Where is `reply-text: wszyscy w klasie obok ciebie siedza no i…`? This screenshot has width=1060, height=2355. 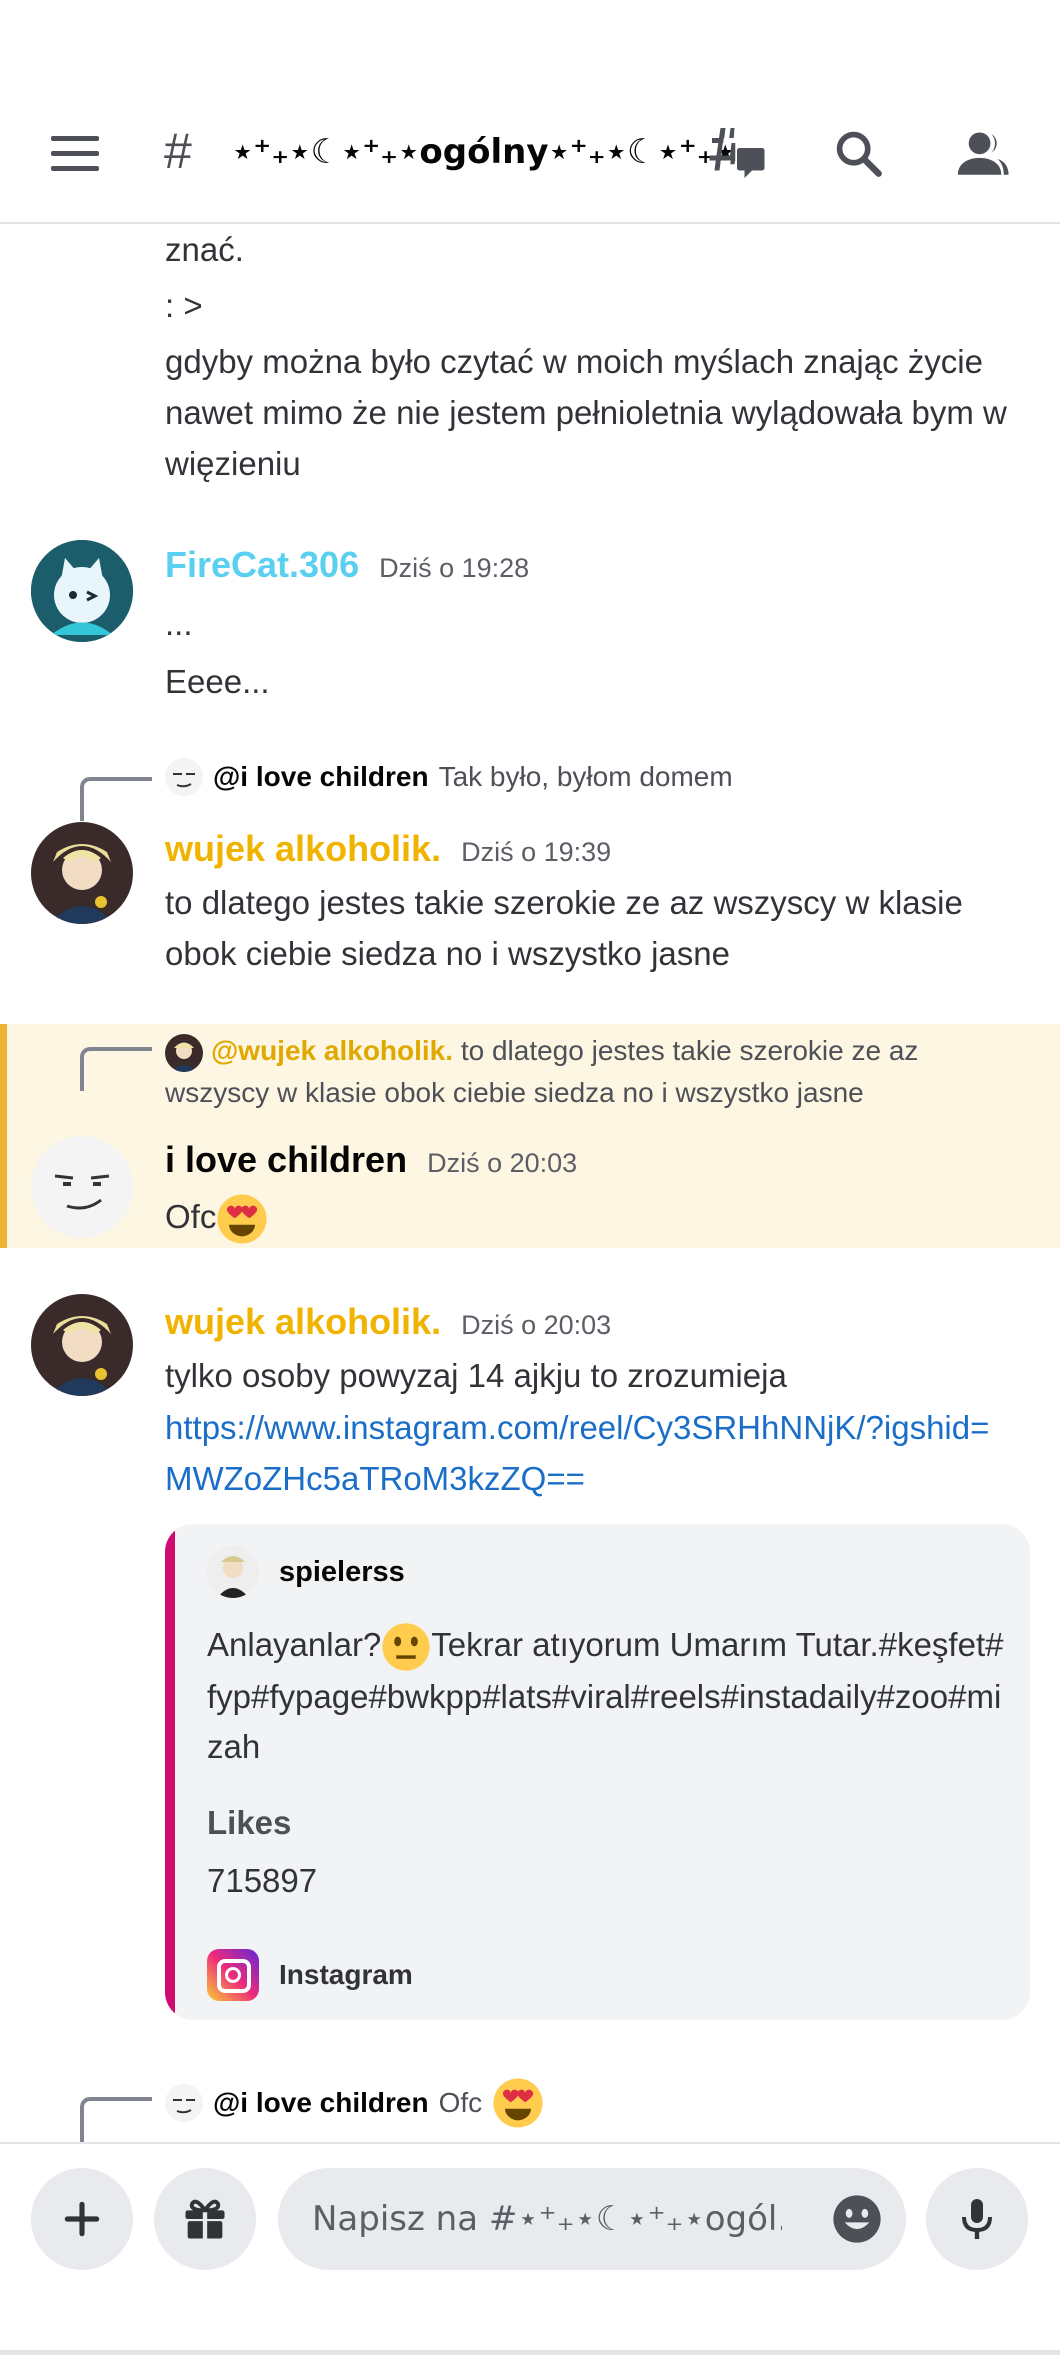
reply-text: wszyscy w klasie obok ciebie siedza no i… is located at coordinates (514, 1092).